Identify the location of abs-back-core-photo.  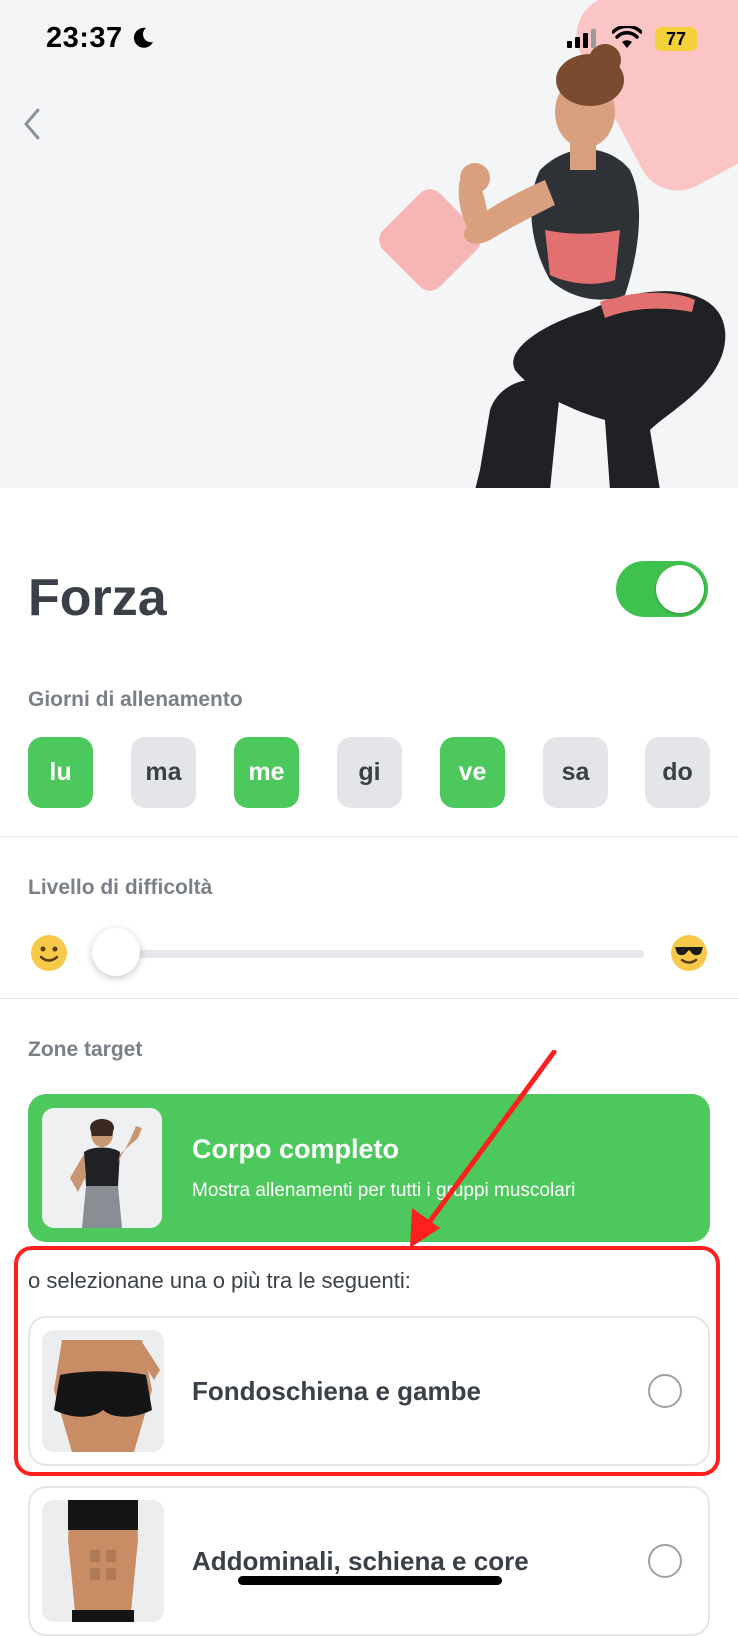
(103, 1561).